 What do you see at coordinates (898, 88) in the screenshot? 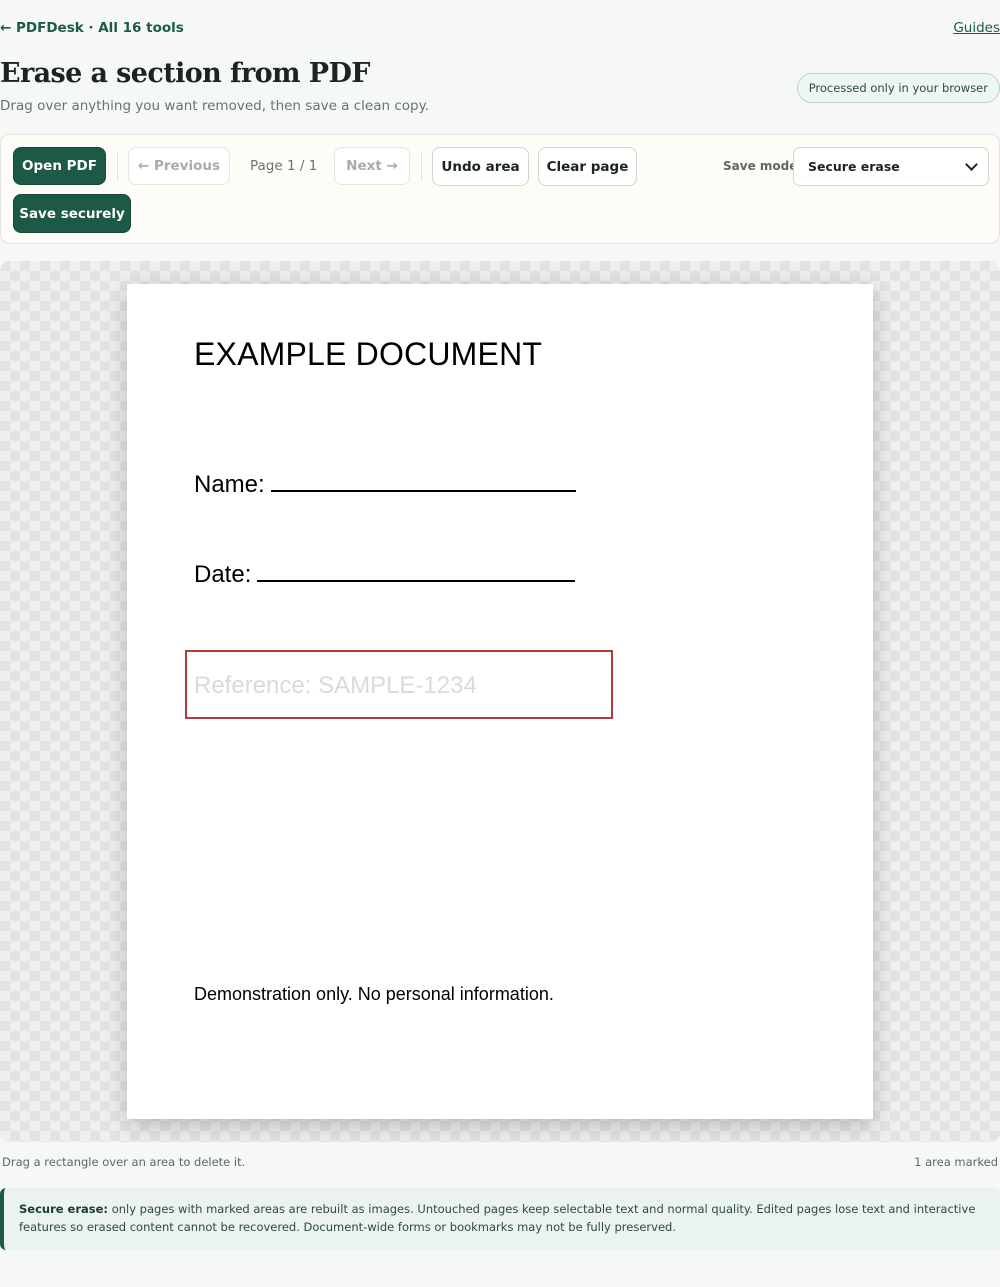
I see `privacy-badge: Processed only in your browser` at bounding box center [898, 88].